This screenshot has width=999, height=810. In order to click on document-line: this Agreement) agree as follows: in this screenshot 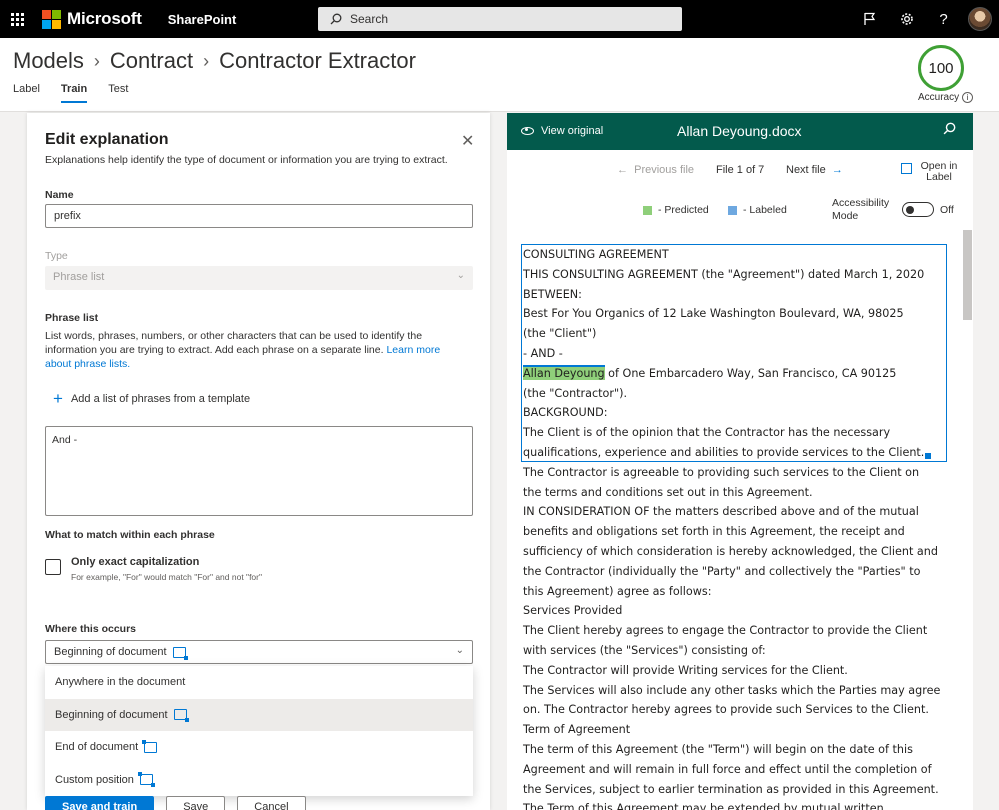, I will do `click(617, 591)`.